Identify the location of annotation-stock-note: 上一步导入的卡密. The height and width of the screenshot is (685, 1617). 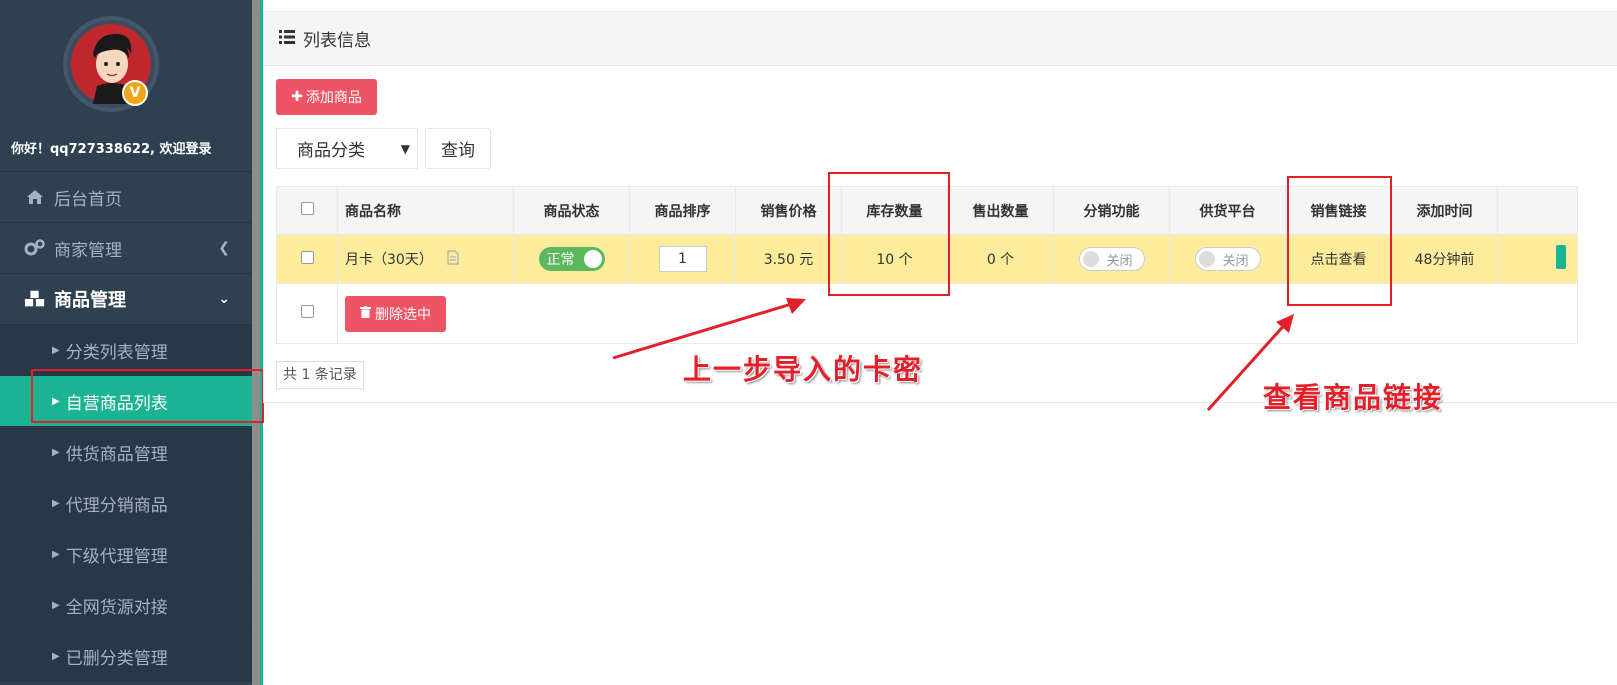
(803, 369).